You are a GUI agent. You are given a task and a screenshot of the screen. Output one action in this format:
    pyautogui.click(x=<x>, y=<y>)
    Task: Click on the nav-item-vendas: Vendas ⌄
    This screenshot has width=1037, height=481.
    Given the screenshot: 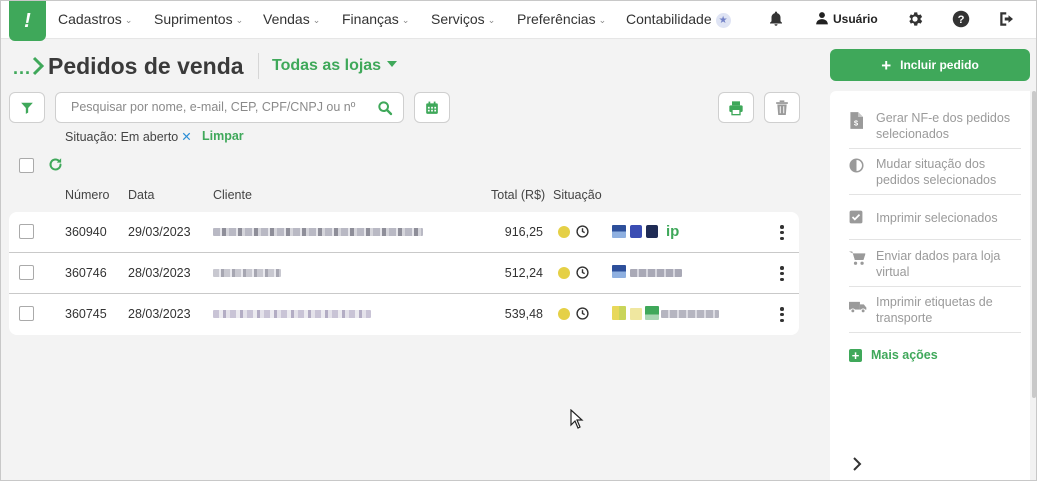 What is the action you would take?
    pyautogui.click(x=291, y=19)
    